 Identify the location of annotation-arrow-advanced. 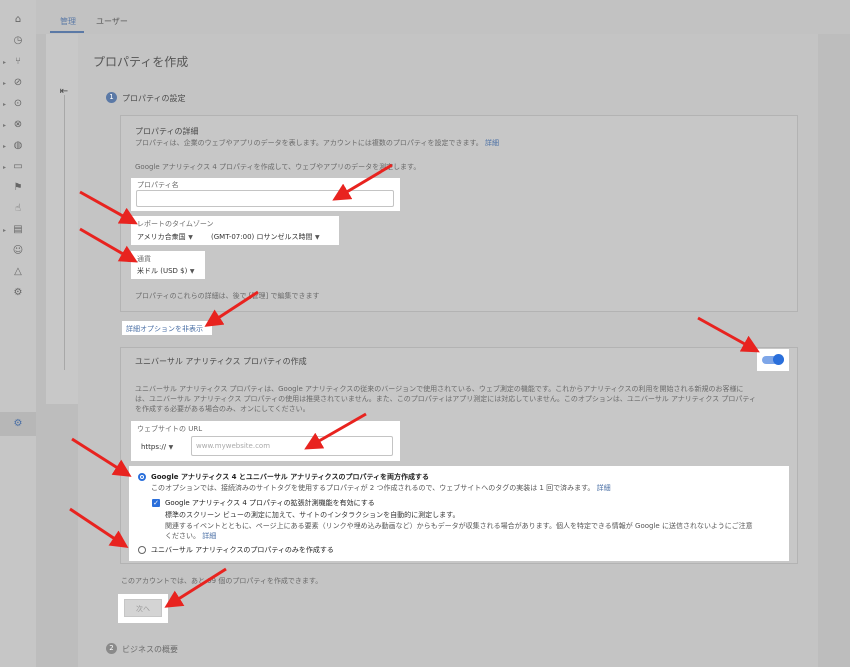
(231, 308).